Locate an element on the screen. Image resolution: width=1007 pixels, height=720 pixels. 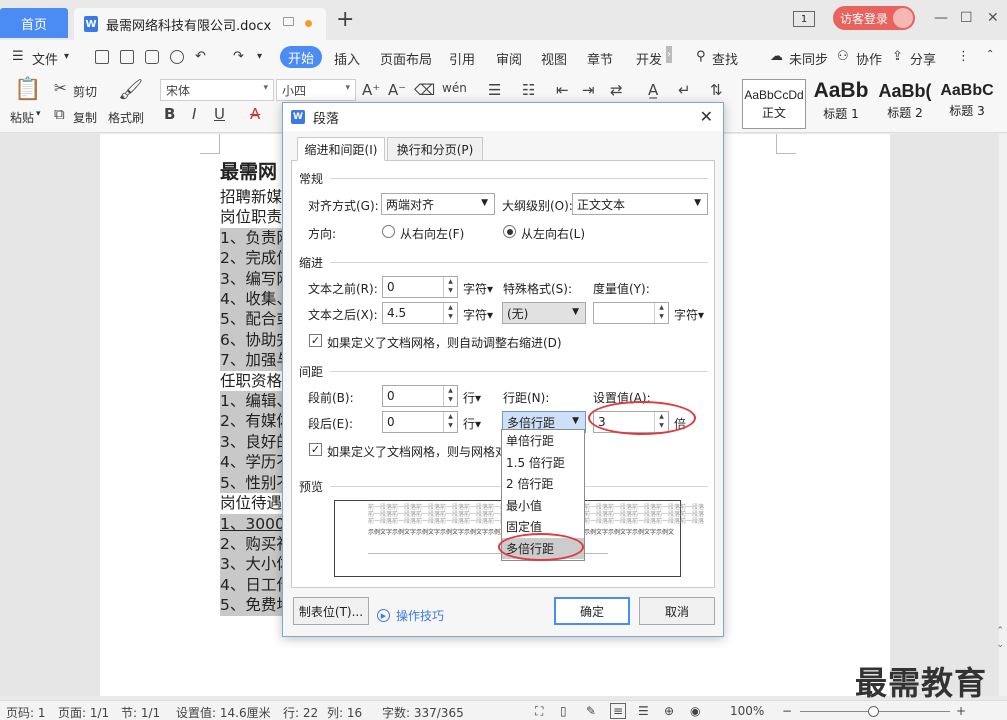
phonetic-guide-icon: wén is located at coordinates (454, 88).